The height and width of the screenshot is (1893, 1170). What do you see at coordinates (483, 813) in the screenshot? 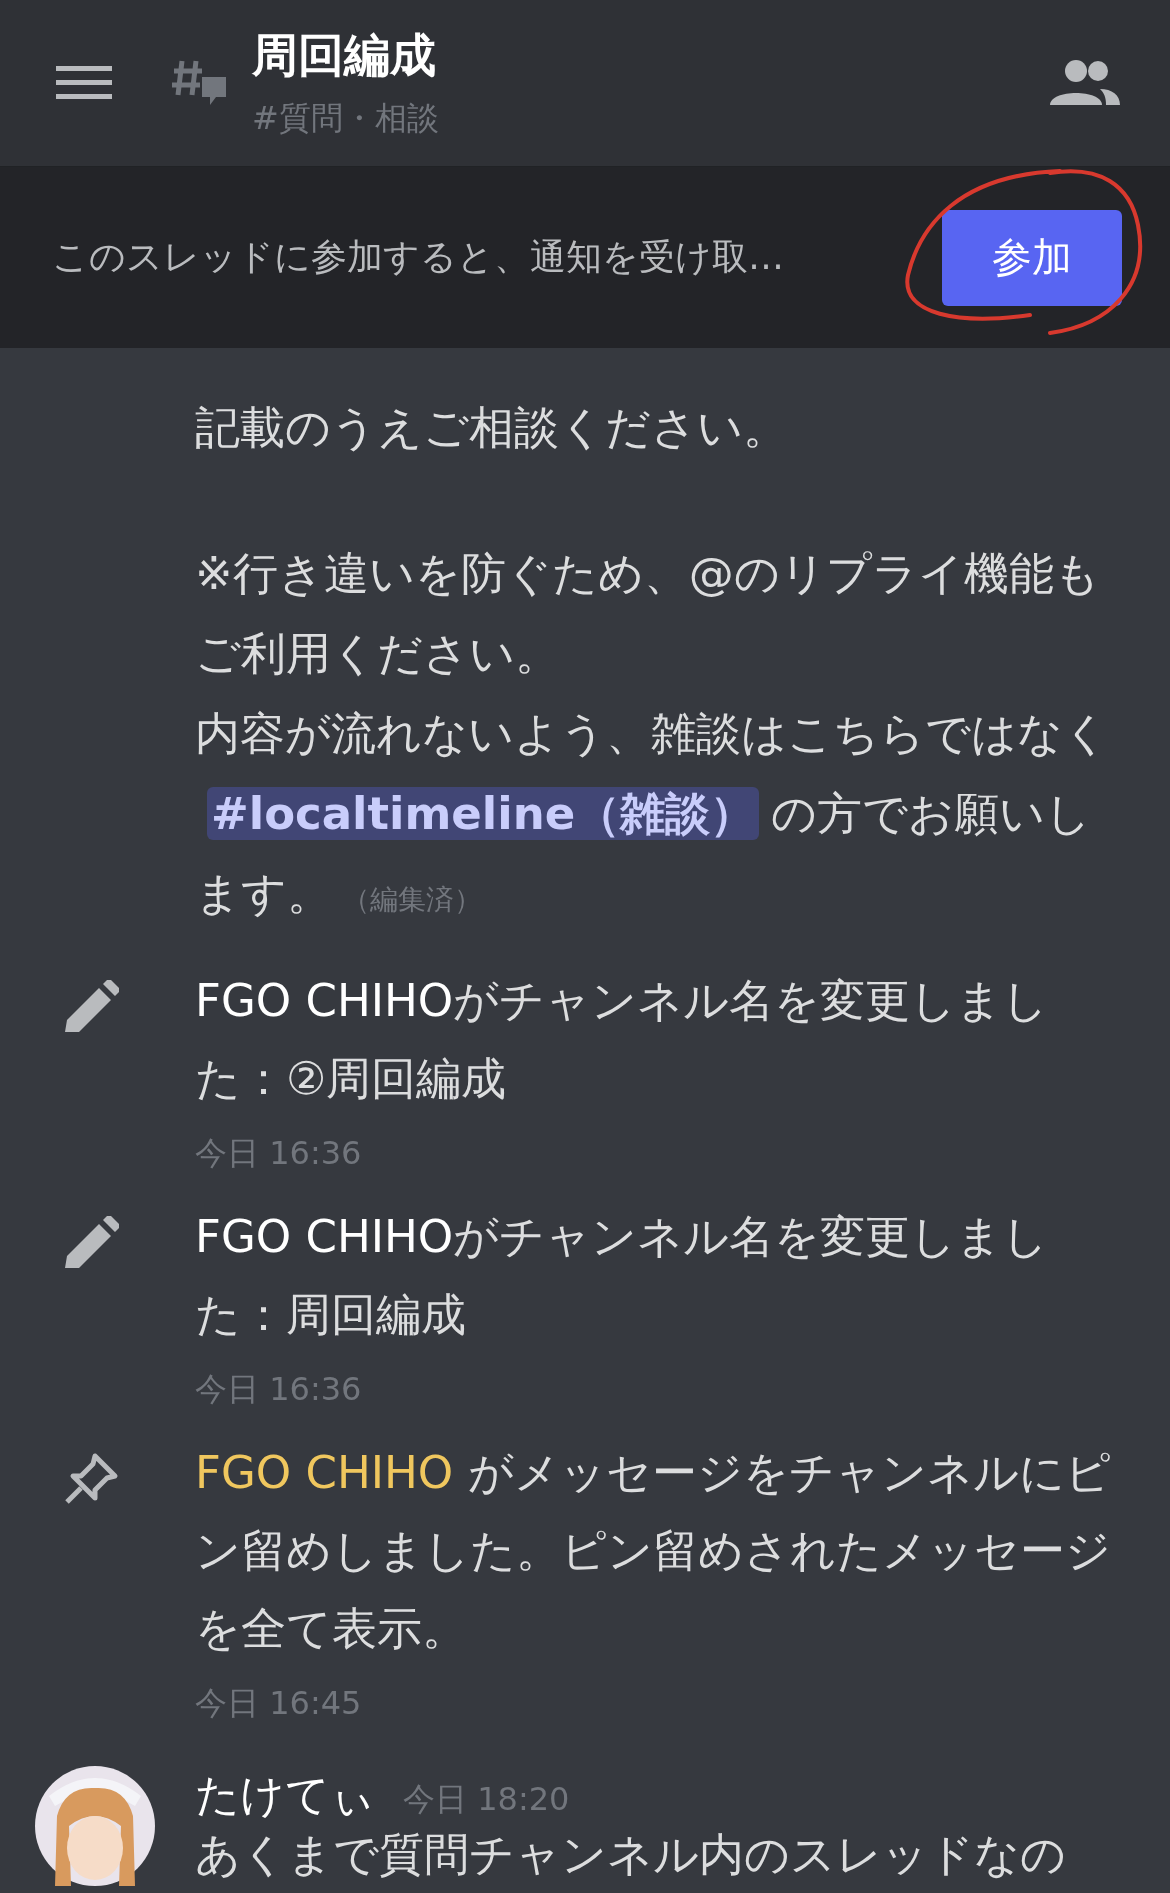
I see `channel-mention: #localtimeline（雑談）` at bounding box center [483, 813].